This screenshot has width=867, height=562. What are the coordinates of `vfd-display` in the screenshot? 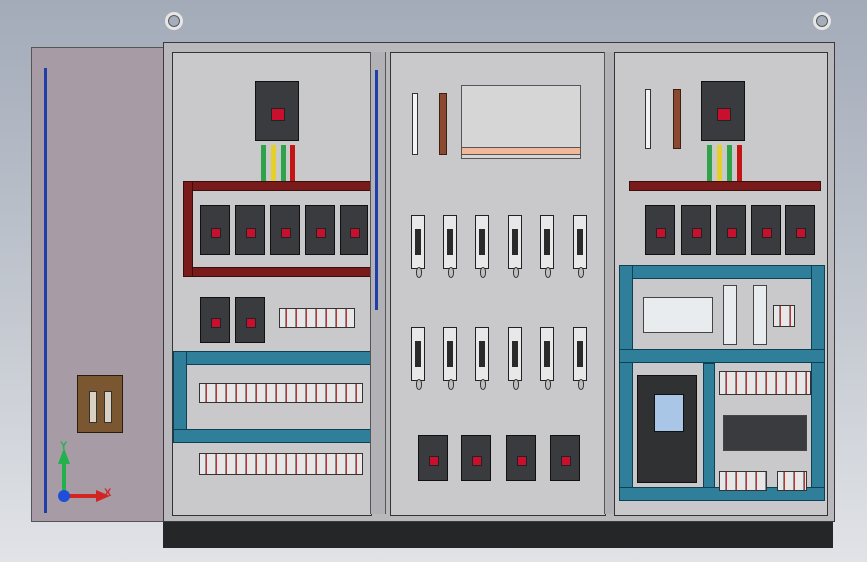 It's located at (669, 413).